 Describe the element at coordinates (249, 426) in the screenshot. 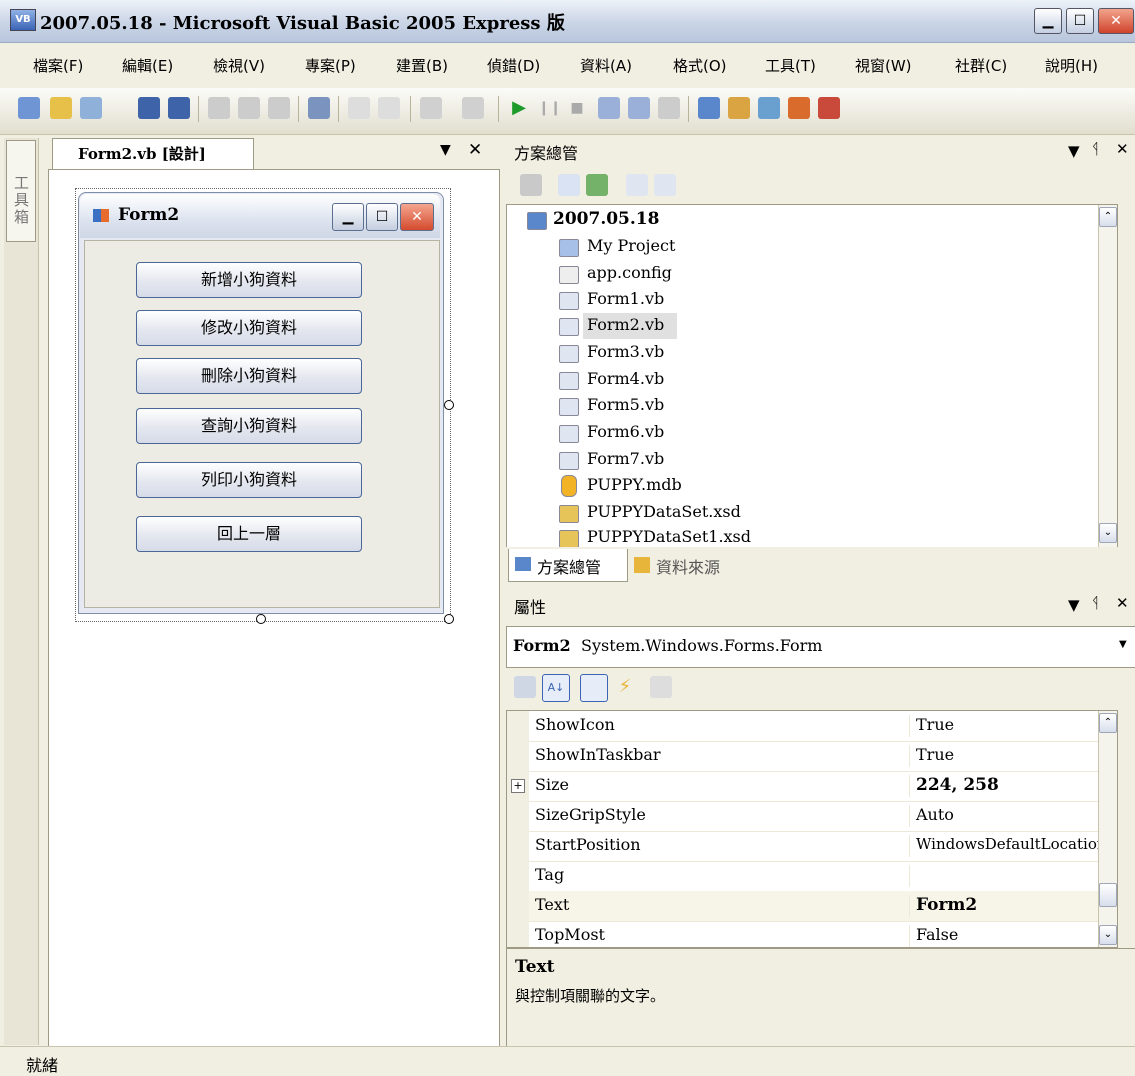

I see `query-dog-button: 查詢小狗資料` at that location.